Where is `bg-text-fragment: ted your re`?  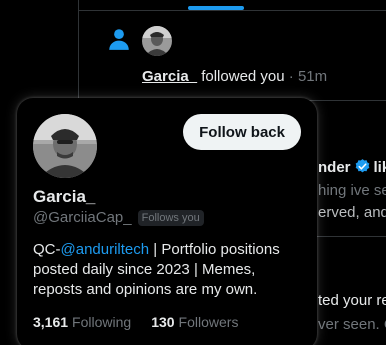
bg-text-fragment: ted your re is located at coordinates (352, 300).